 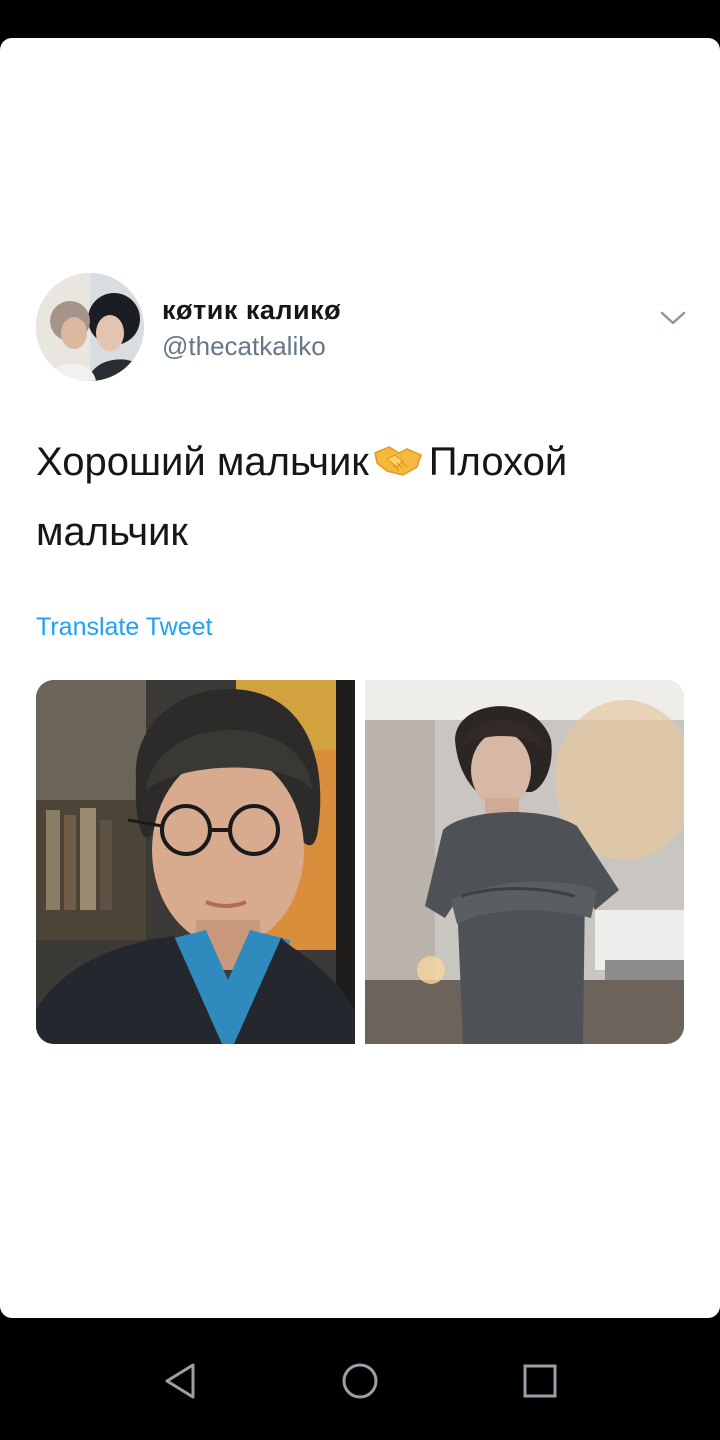 I want to click on tweet-text-part-1: Хороший мальчик, so click(x=202, y=462).